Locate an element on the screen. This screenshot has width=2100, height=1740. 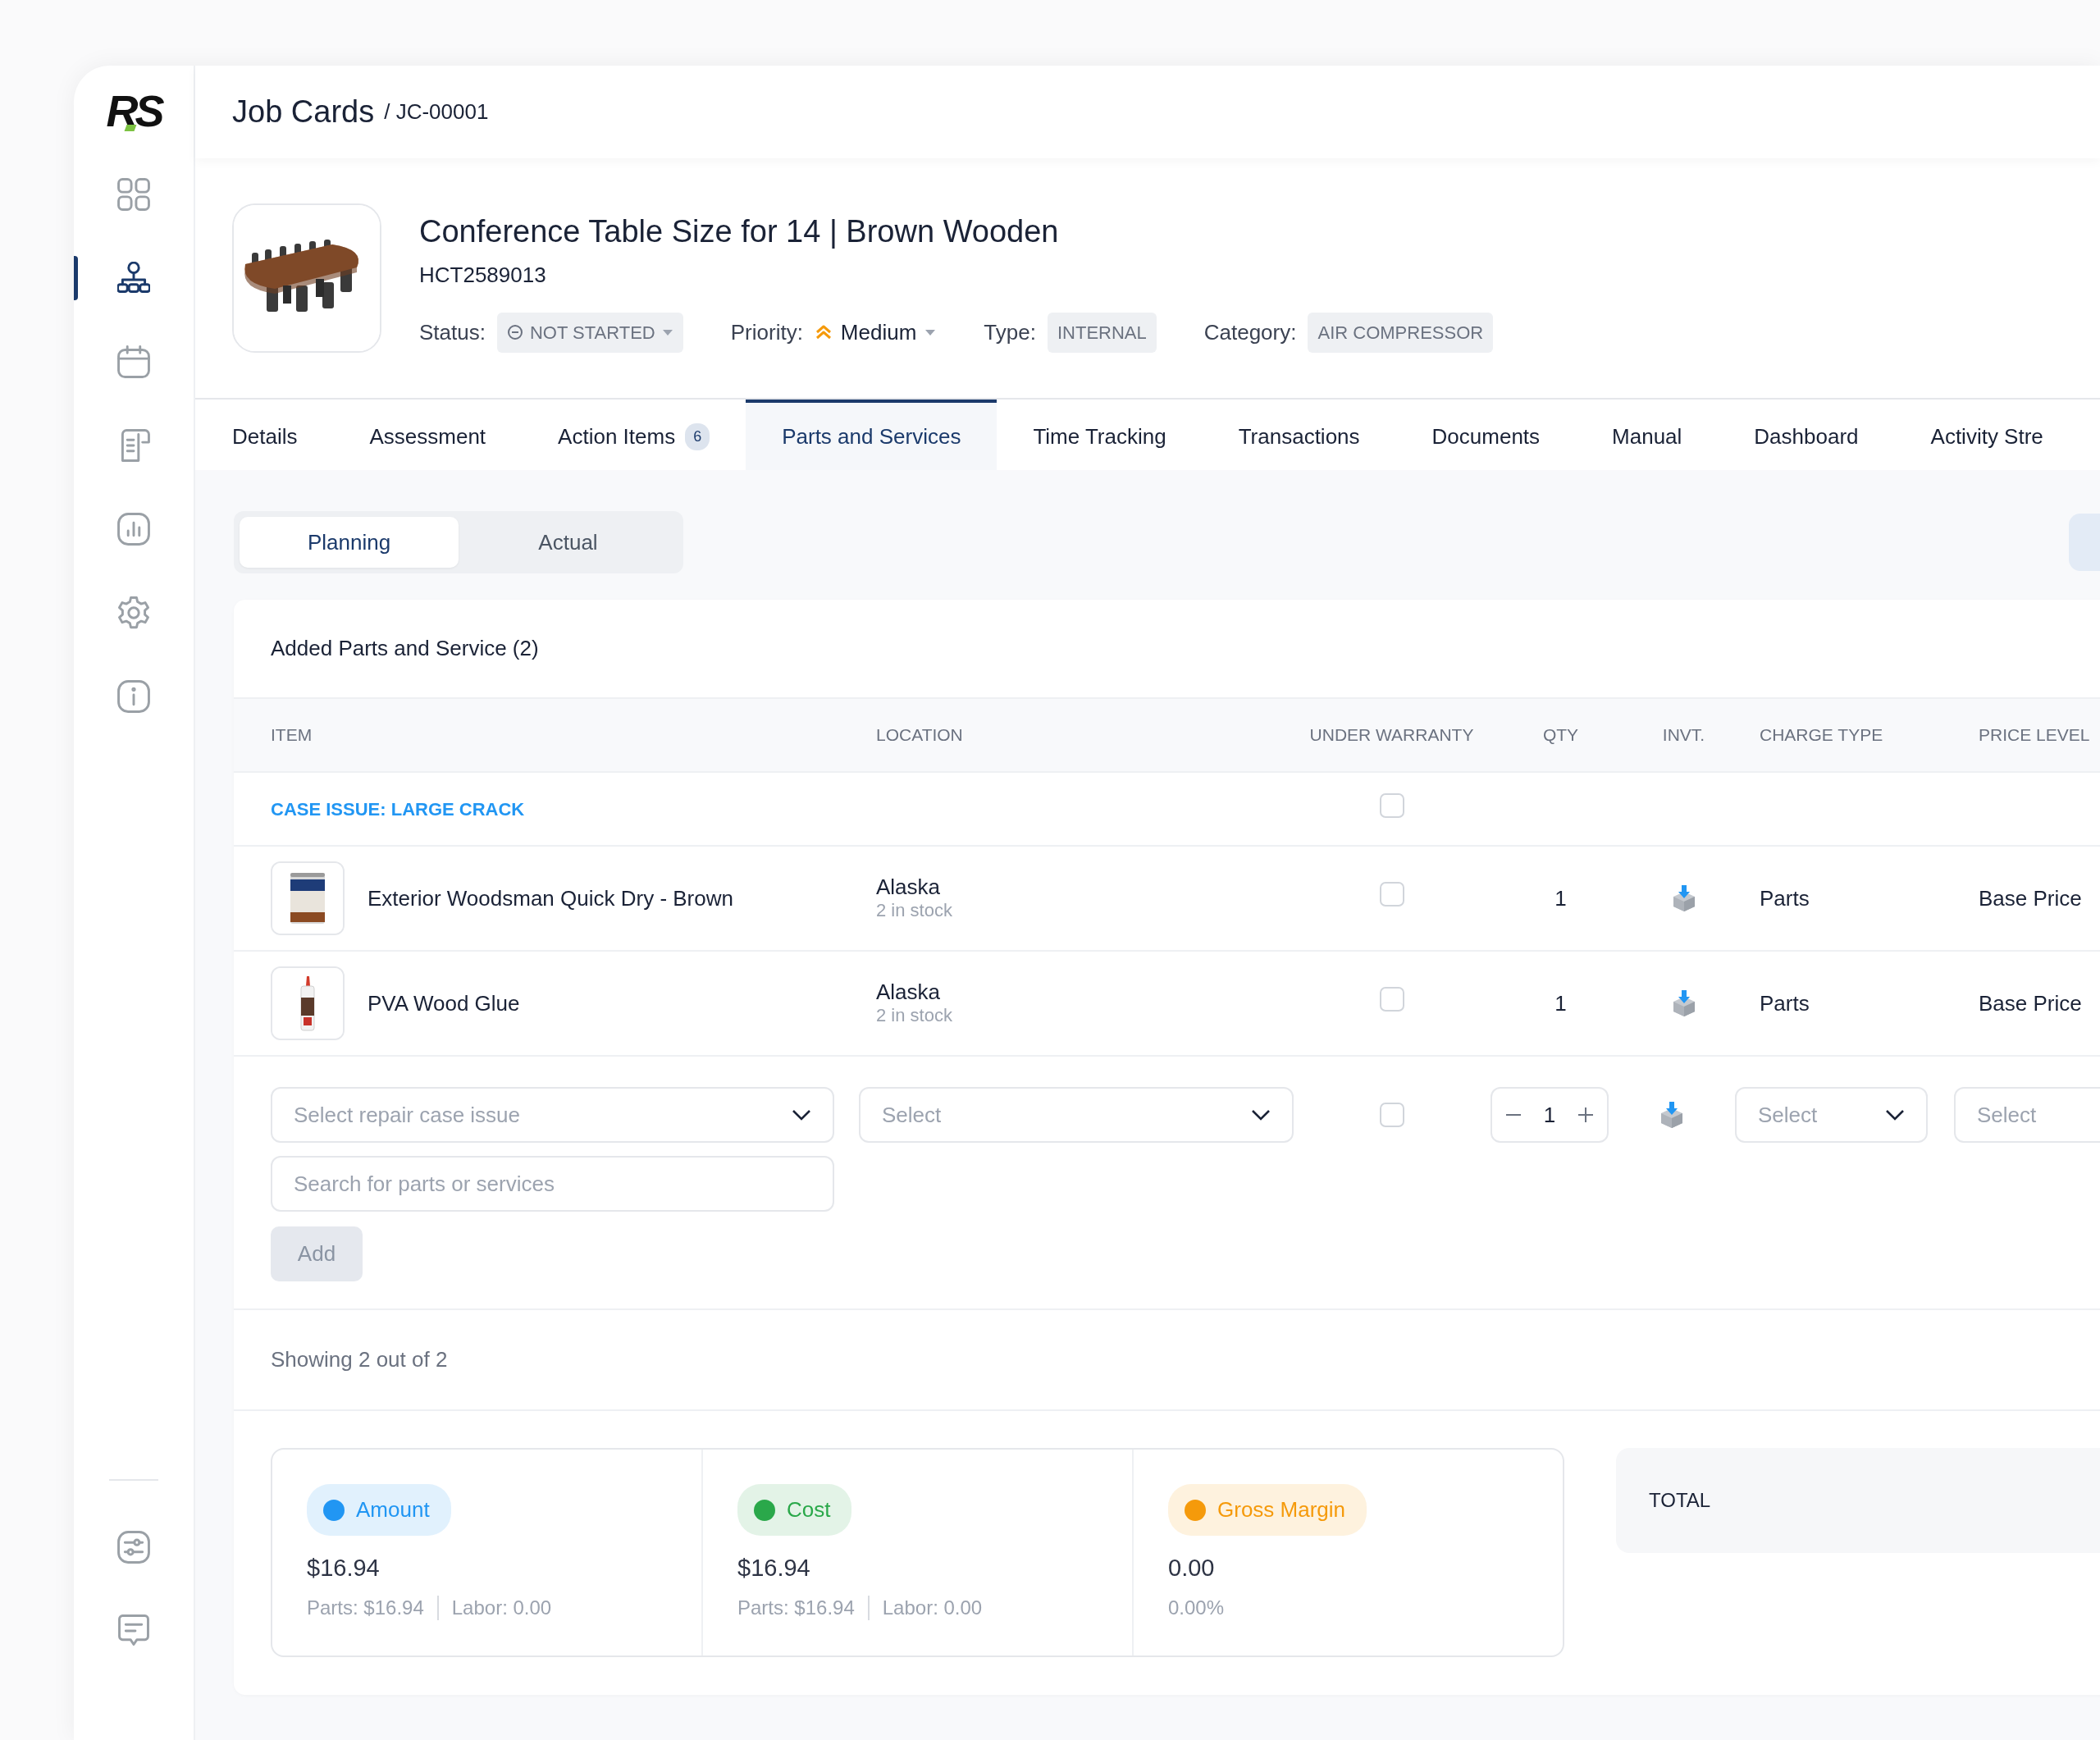
priority-label: Priority: is located at coordinates (767, 332).